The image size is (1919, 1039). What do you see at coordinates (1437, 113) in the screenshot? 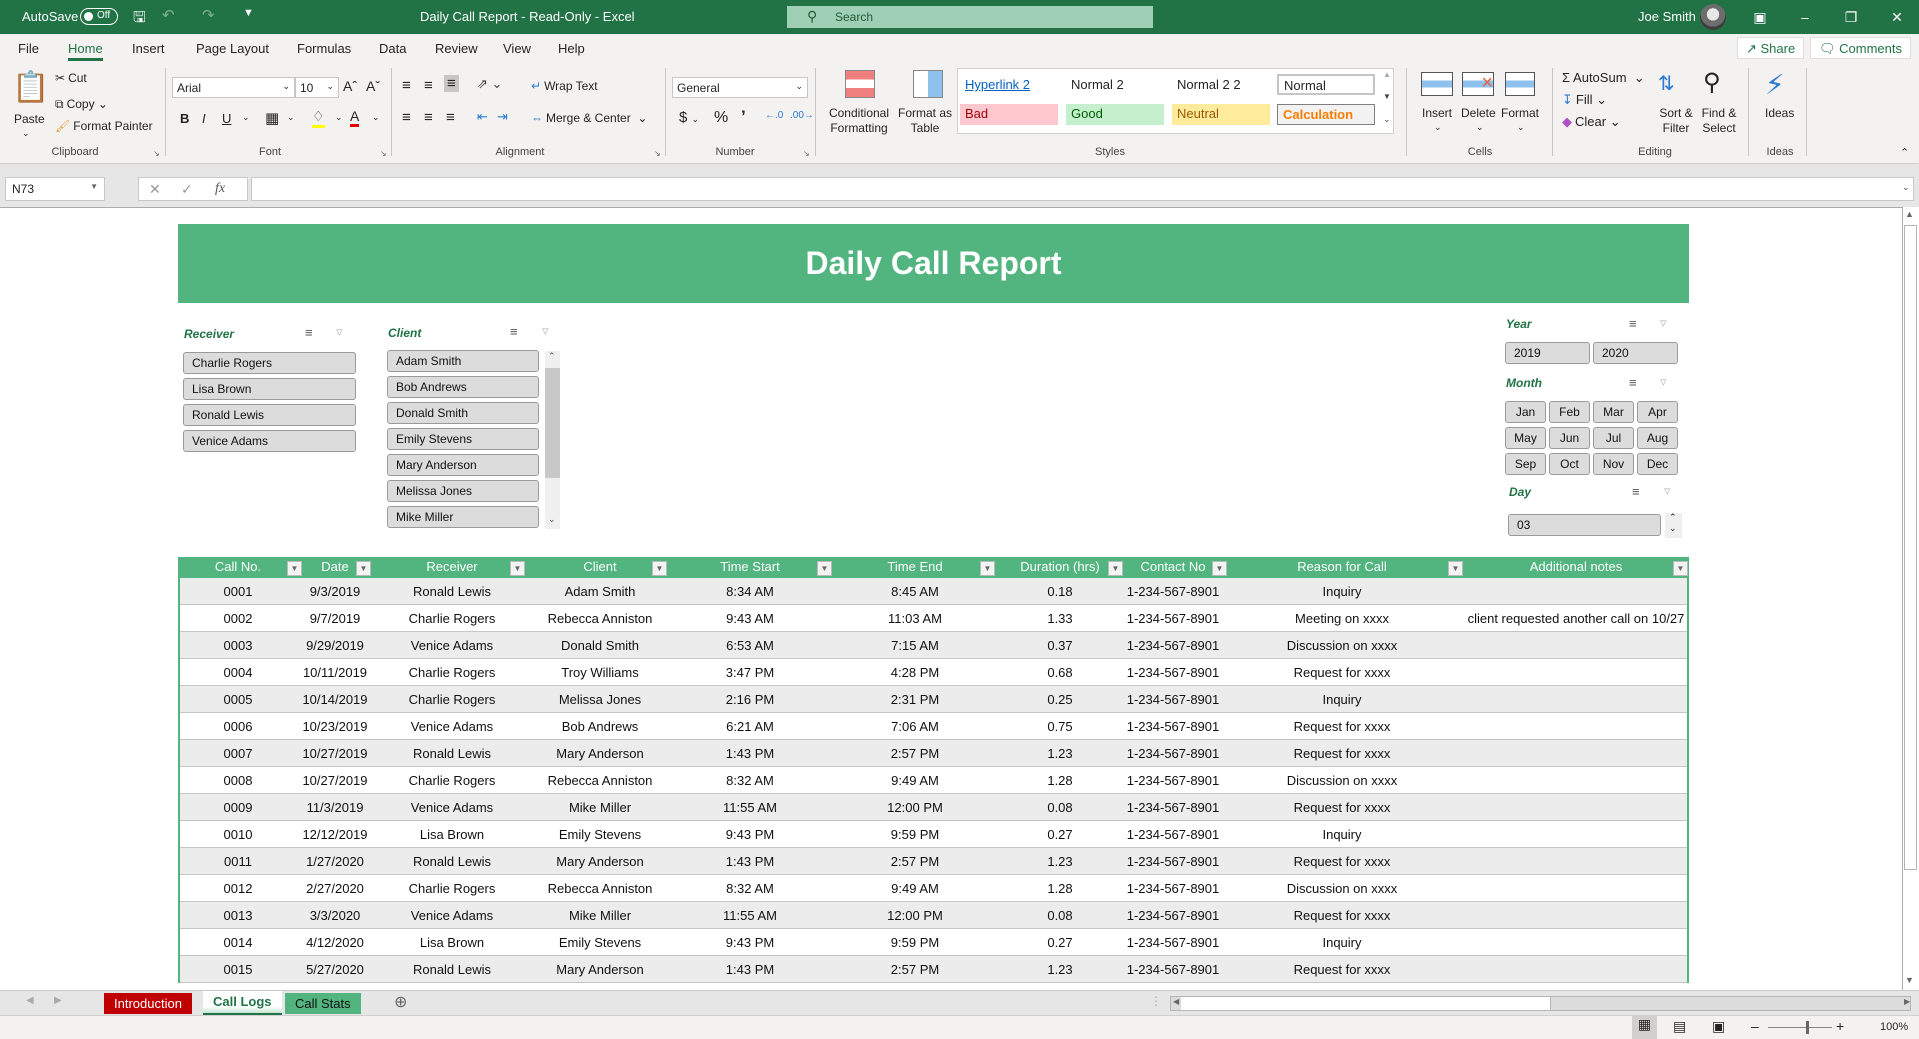
I see `insert-cells-button: Insert` at bounding box center [1437, 113].